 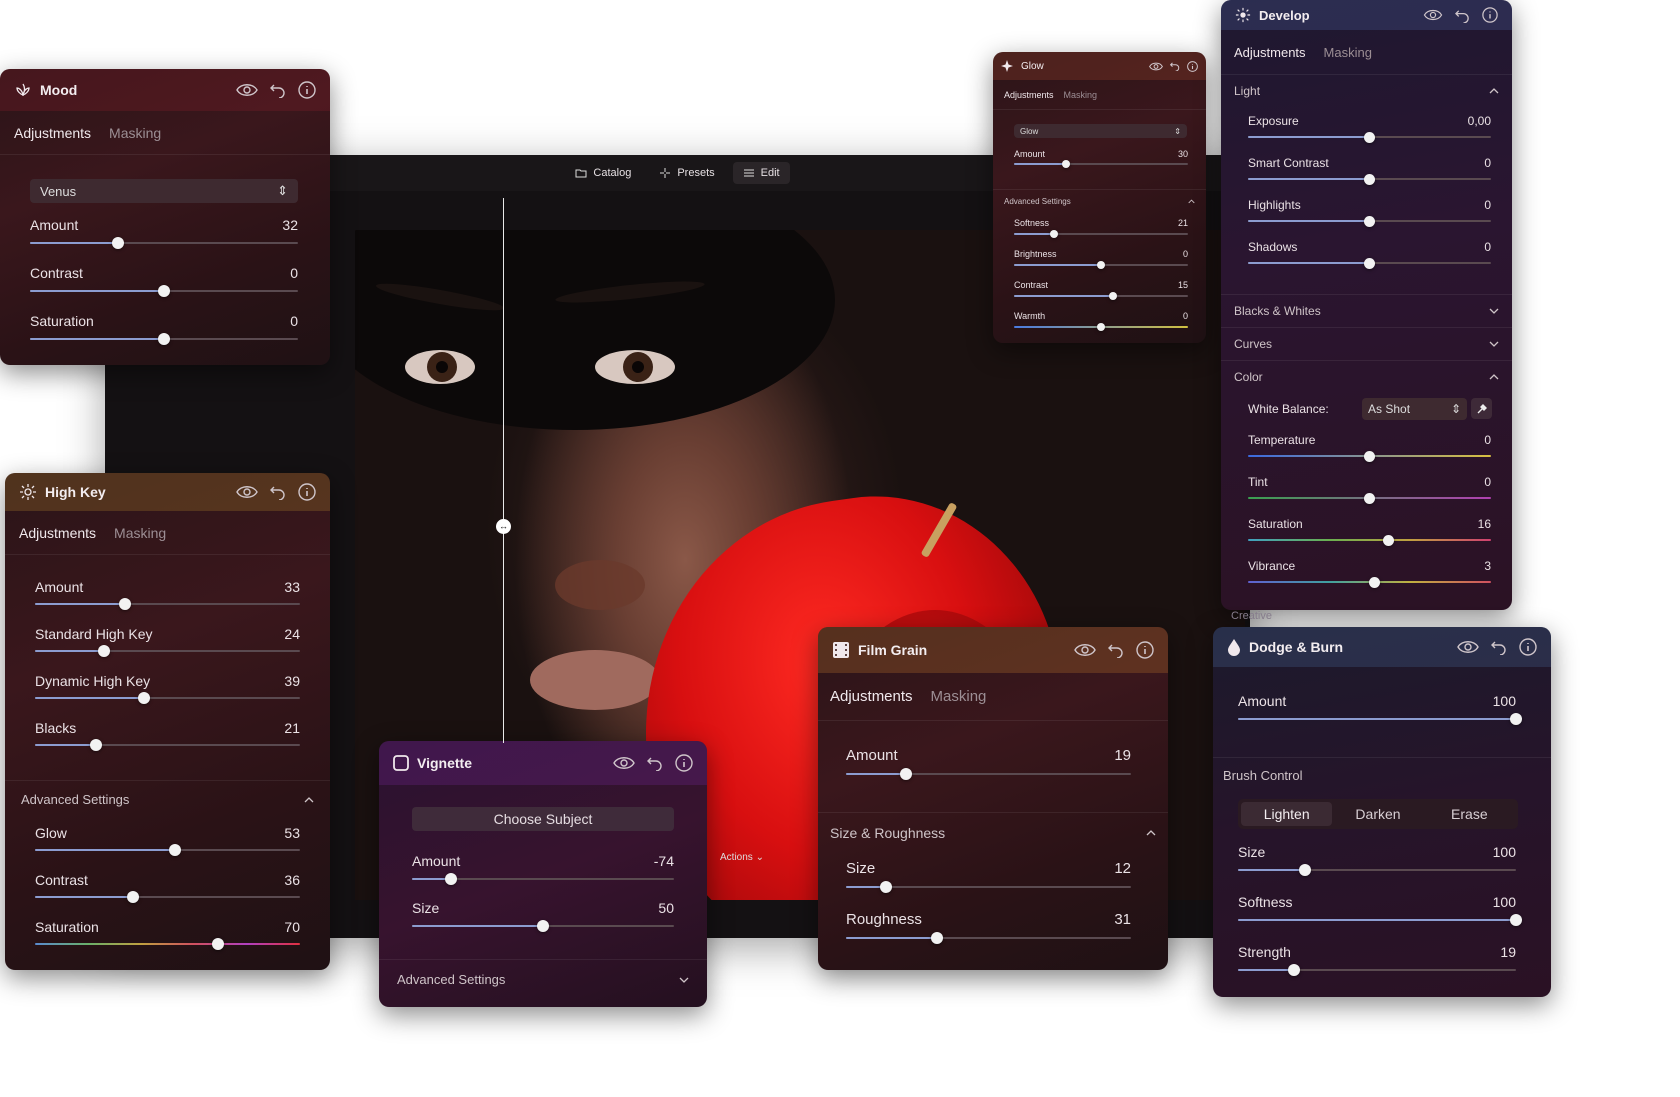 What do you see at coordinates (451, 979) in the screenshot?
I see `vignette-advanced-label: Advanced Settings` at bounding box center [451, 979].